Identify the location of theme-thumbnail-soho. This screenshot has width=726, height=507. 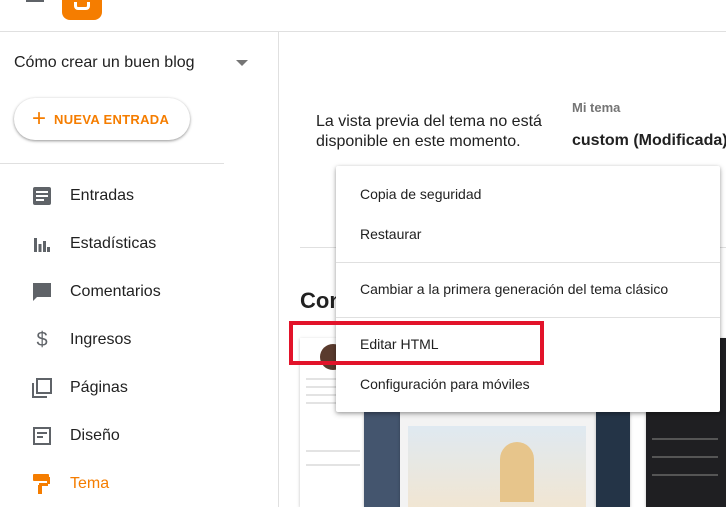
(498, 459).